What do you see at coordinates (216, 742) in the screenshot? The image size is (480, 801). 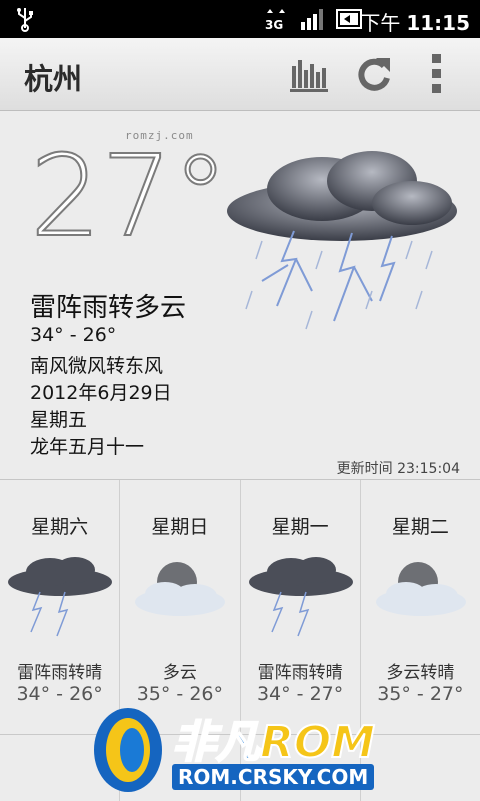 I see `logo-brand-part1: 非凡` at bounding box center [216, 742].